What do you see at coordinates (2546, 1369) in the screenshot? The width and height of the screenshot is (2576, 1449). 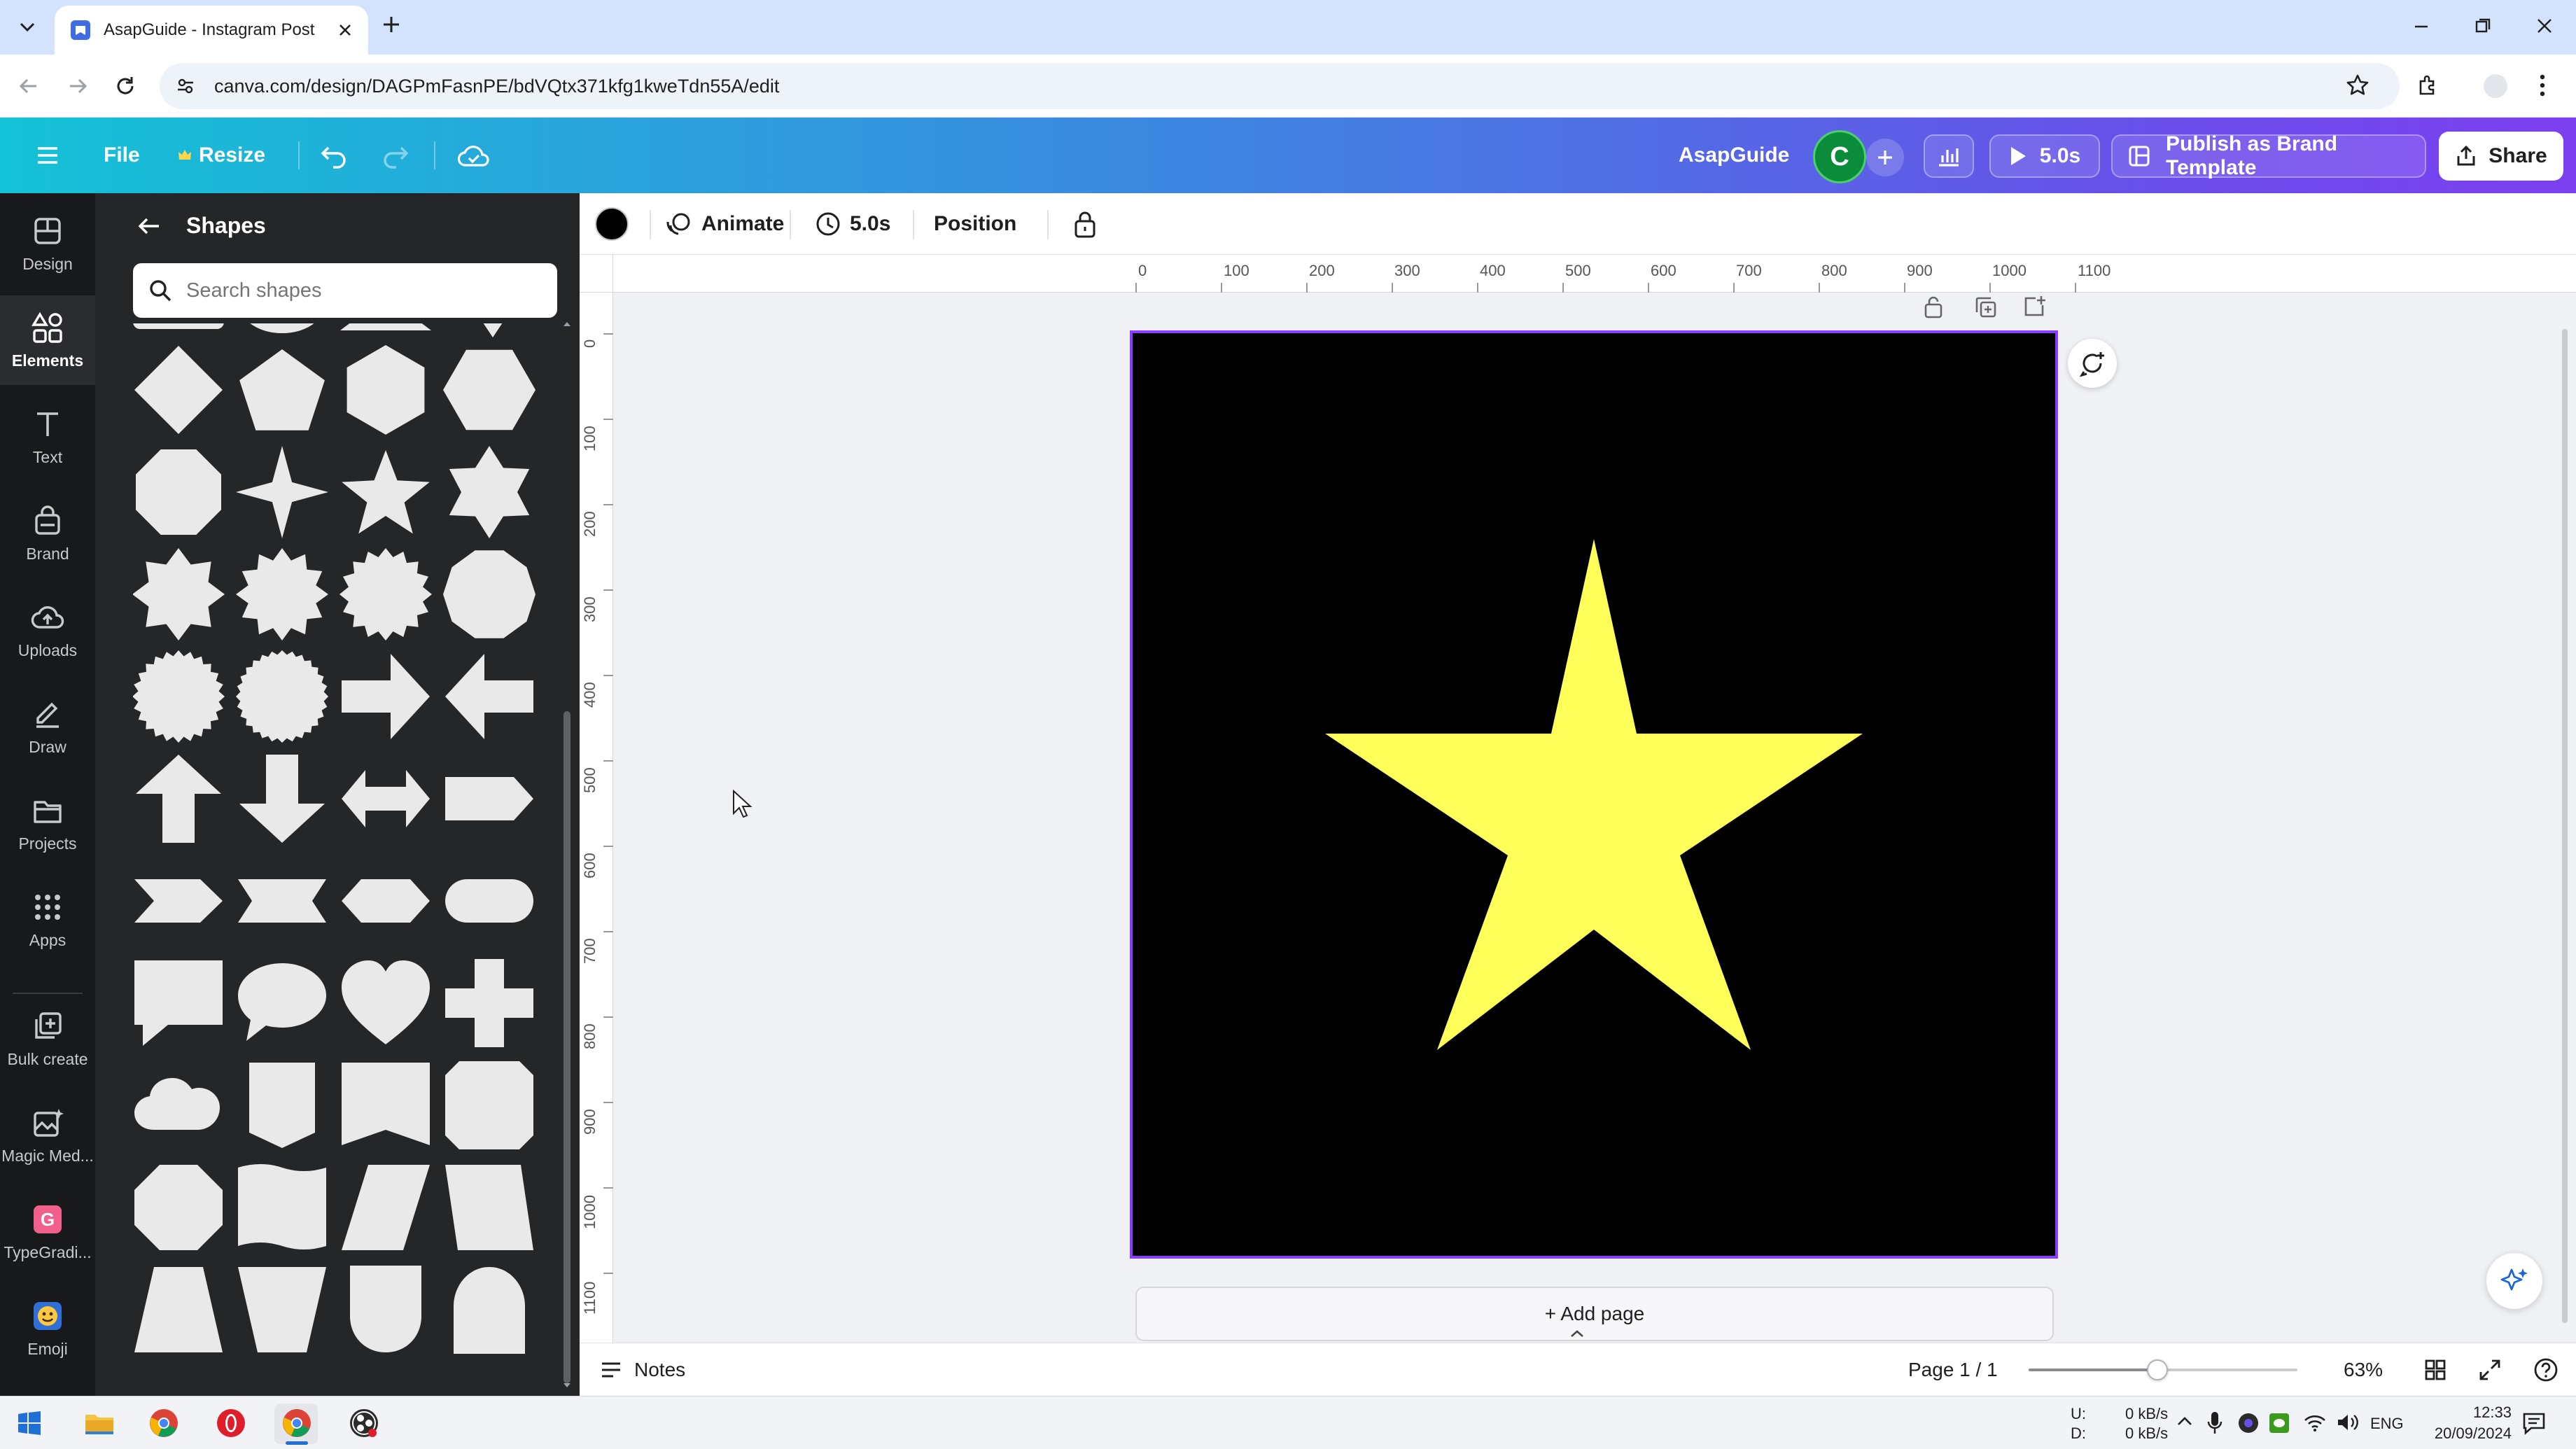 I see `help-icon` at bounding box center [2546, 1369].